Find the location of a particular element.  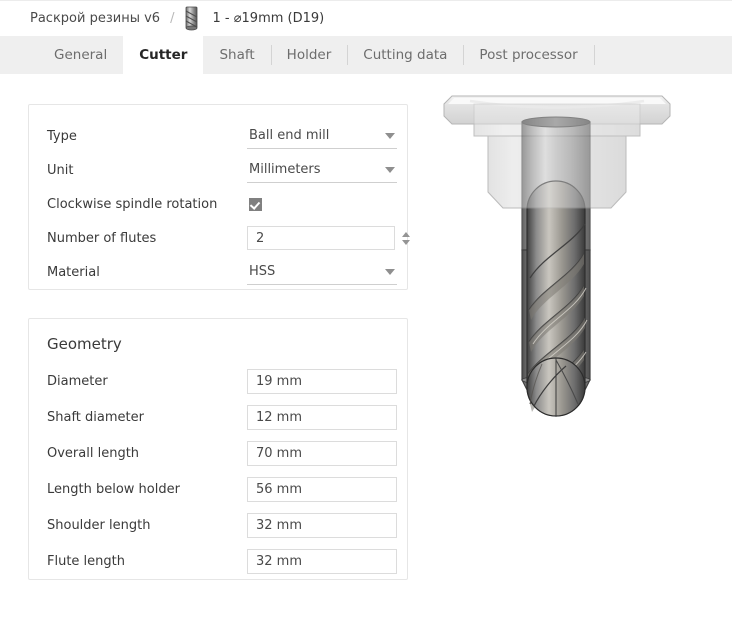

breadcrumb-project-link: Раскрой резины v6 is located at coordinates (95, 18).